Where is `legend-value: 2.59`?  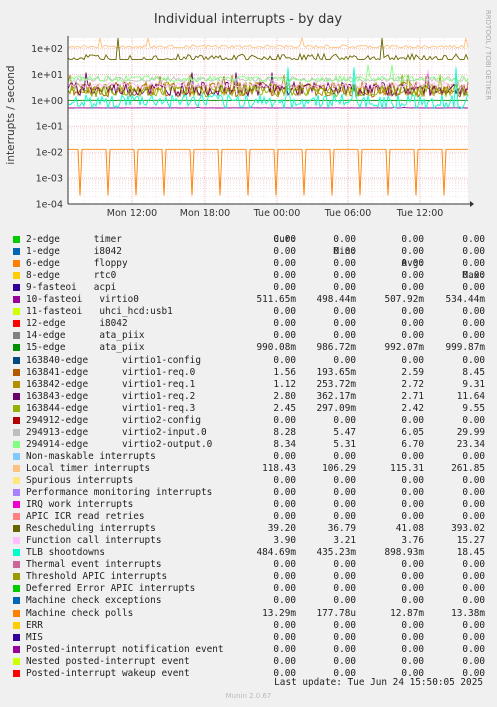
legend-value: 2.59 is located at coordinates (412, 372).